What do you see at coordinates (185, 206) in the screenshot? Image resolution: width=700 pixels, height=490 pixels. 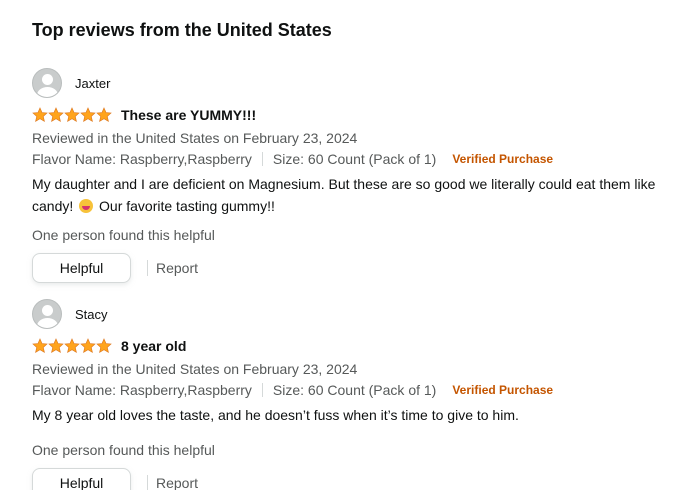 I see `review-body-text-end: Our favorite tasting gummy!!` at bounding box center [185, 206].